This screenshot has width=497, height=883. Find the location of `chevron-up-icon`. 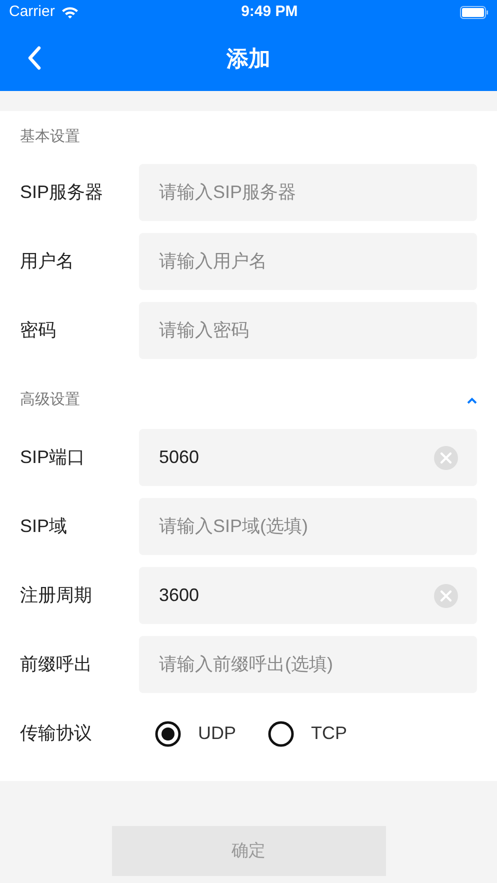

chevron-up-icon is located at coordinates (472, 400).